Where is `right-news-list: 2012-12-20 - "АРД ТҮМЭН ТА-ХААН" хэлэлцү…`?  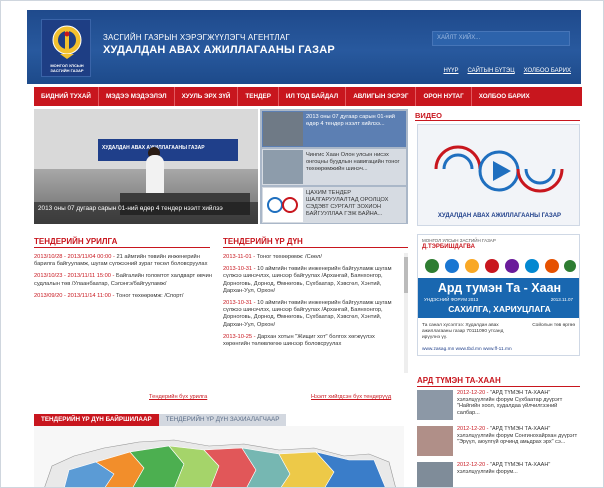 right-news-list: 2012-12-20 - "АРД ТҮМЭН ТА-ХААН" хэлэлцү… is located at coordinates (498, 438).